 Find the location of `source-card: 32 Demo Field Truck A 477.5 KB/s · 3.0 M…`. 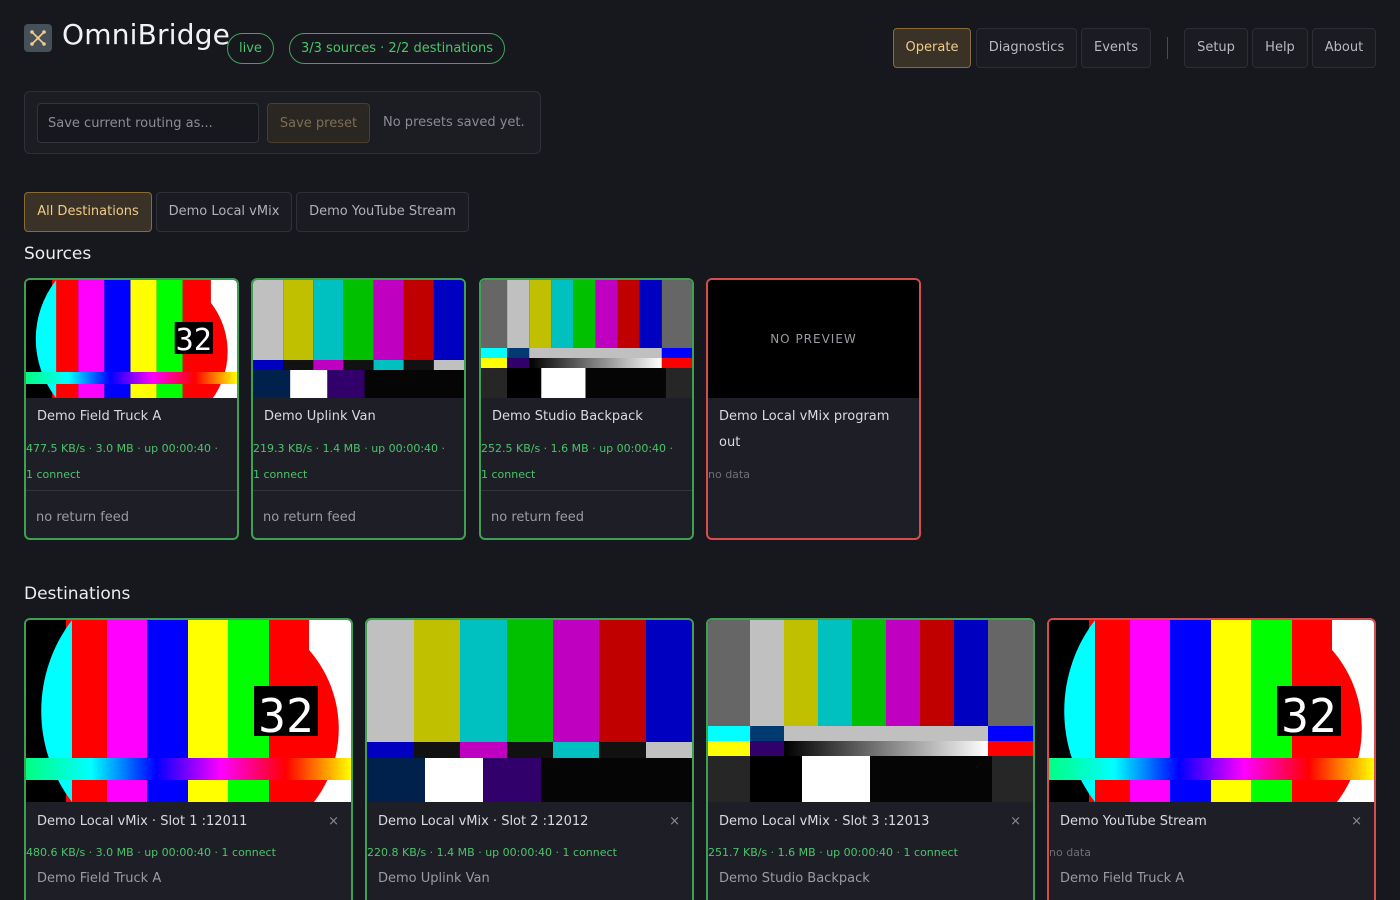

source-card: 32 Demo Field Truck A 477.5 KB/s · 3.0 M… is located at coordinates (131, 409).